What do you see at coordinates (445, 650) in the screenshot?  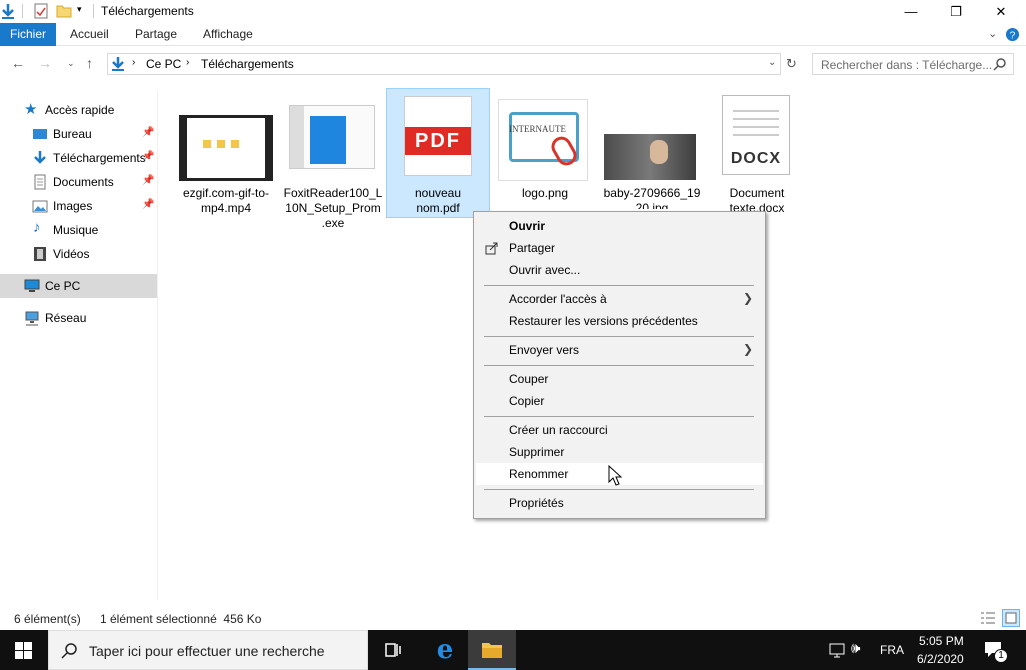 I see `edge-browser-icon: e` at bounding box center [445, 650].